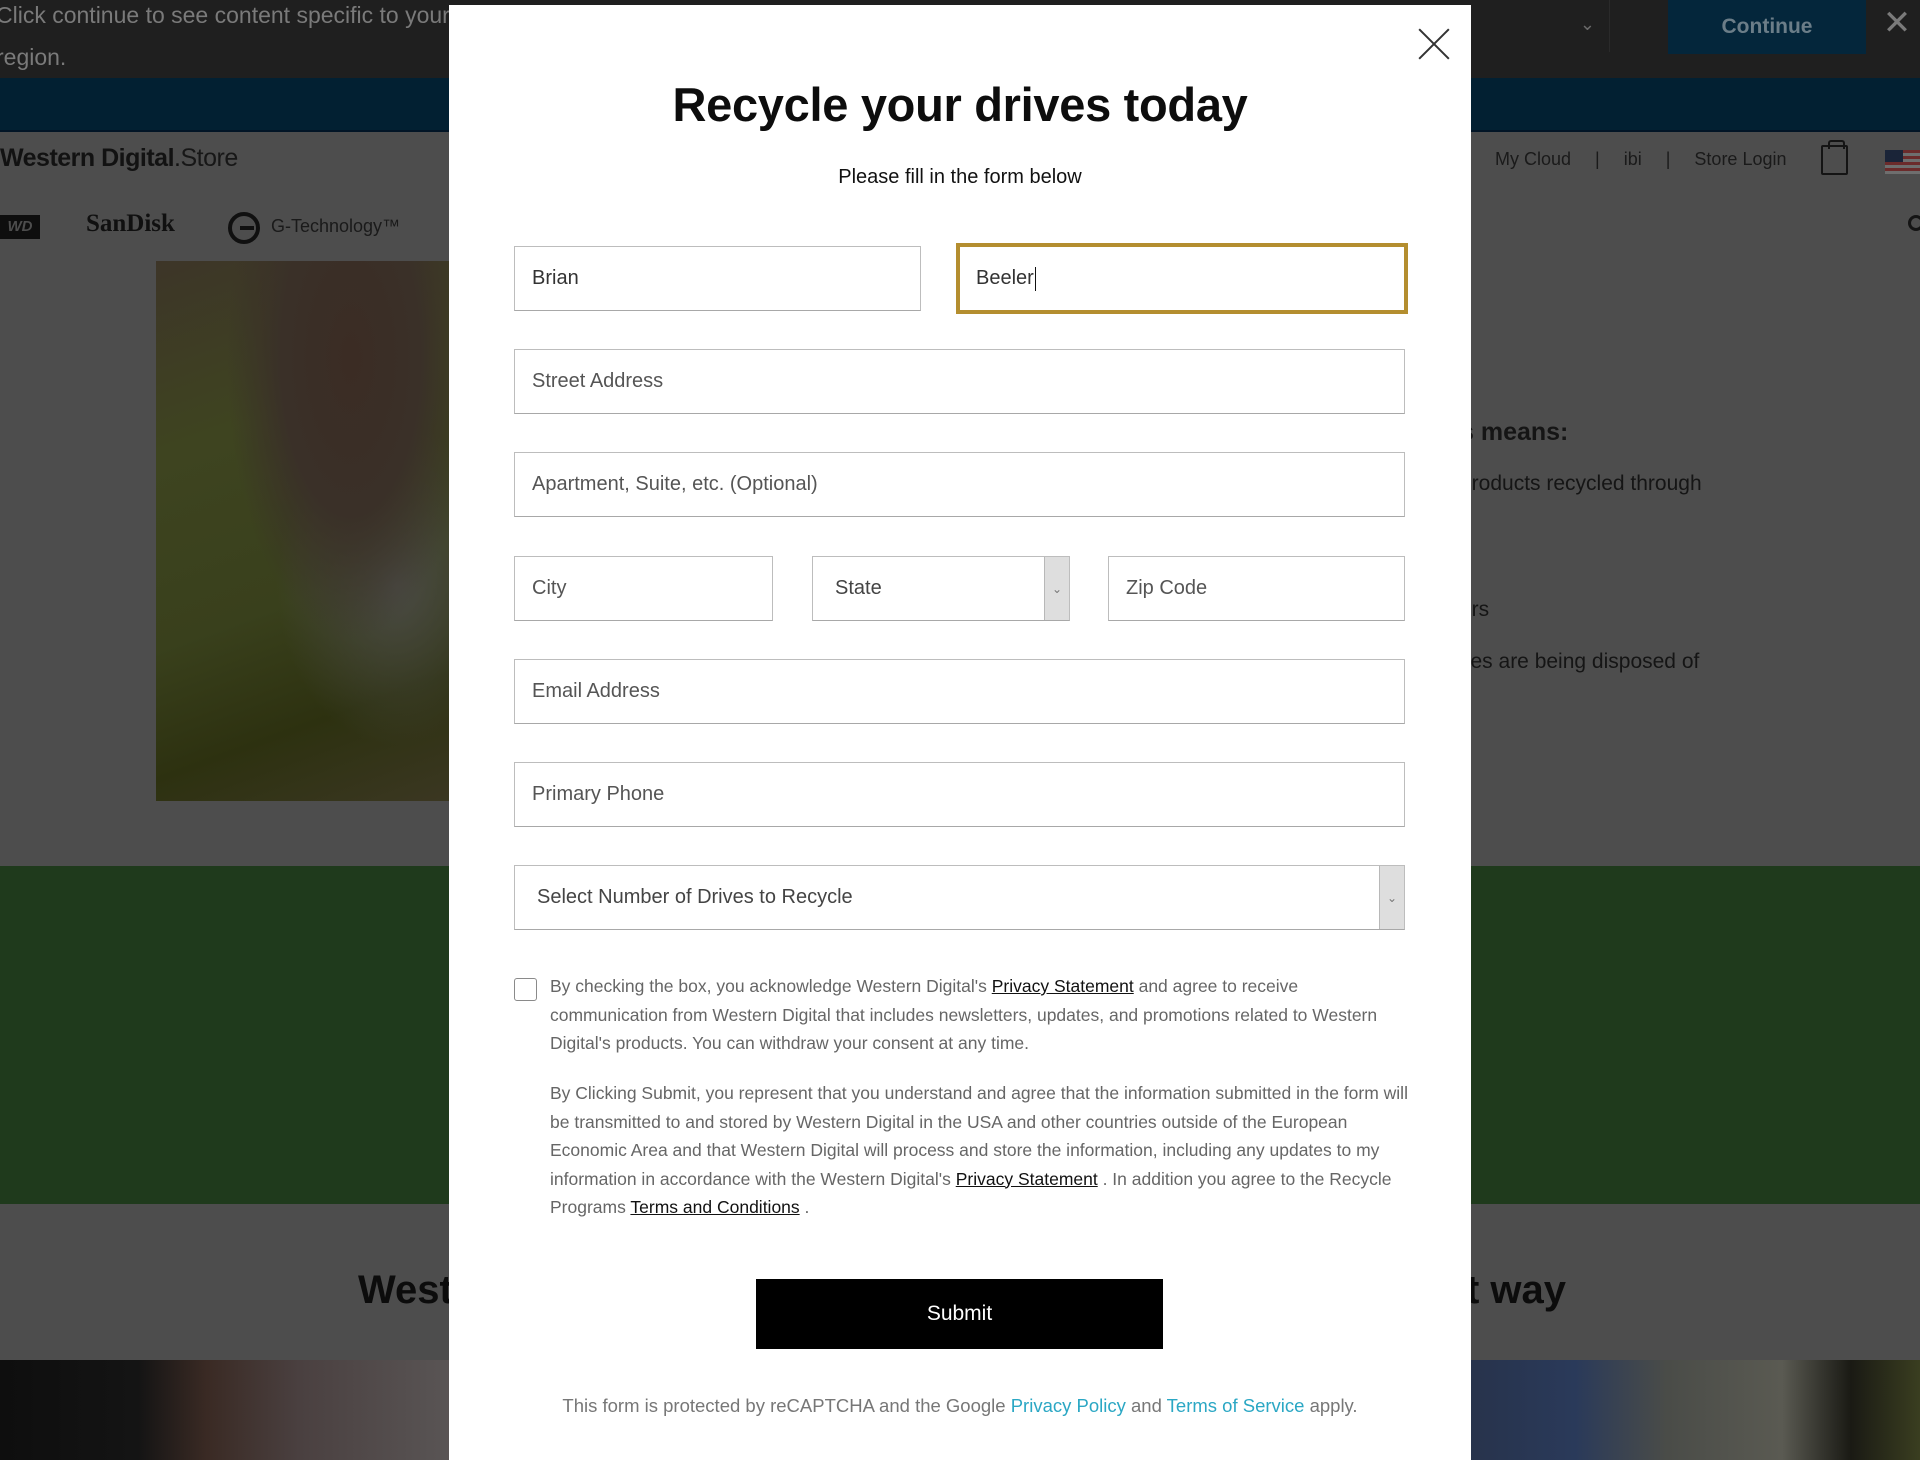  What do you see at coordinates (1256, 588) in the screenshot?
I see `zip-code-input` at bounding box center [1256, 588].